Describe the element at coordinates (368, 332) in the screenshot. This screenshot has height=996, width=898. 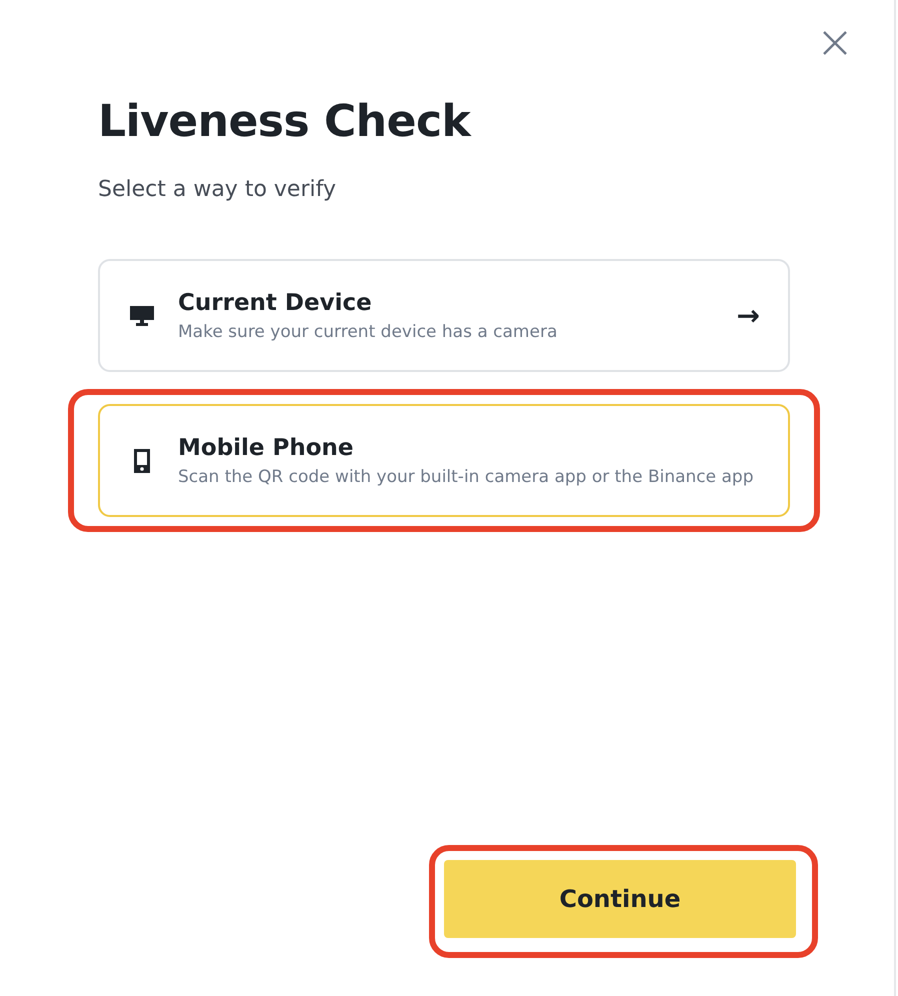
I see `option-description: Make sure your current device has a camera` at that location.